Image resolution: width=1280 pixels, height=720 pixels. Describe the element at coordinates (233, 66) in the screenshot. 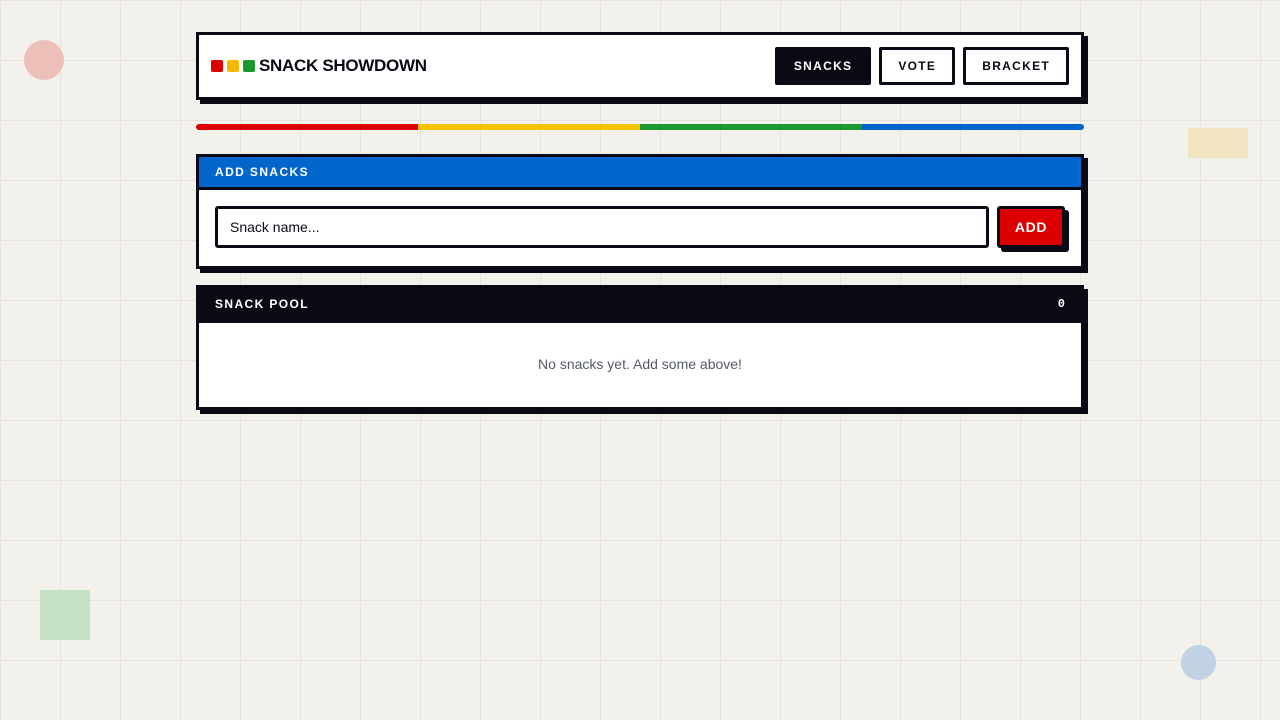

I see `logo-dot-yellow` at that location.